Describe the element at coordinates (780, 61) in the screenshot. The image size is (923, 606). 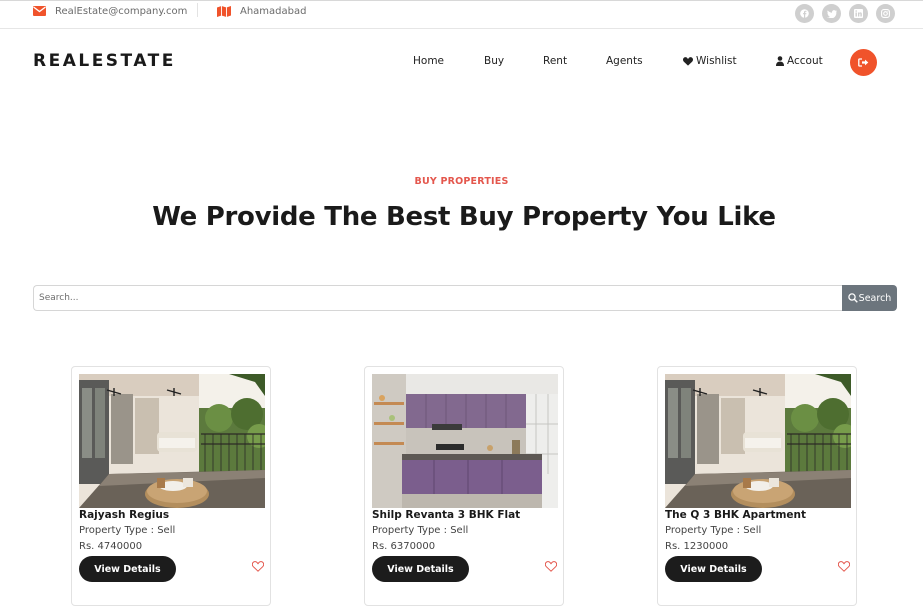
I see `user-icon` at that location.